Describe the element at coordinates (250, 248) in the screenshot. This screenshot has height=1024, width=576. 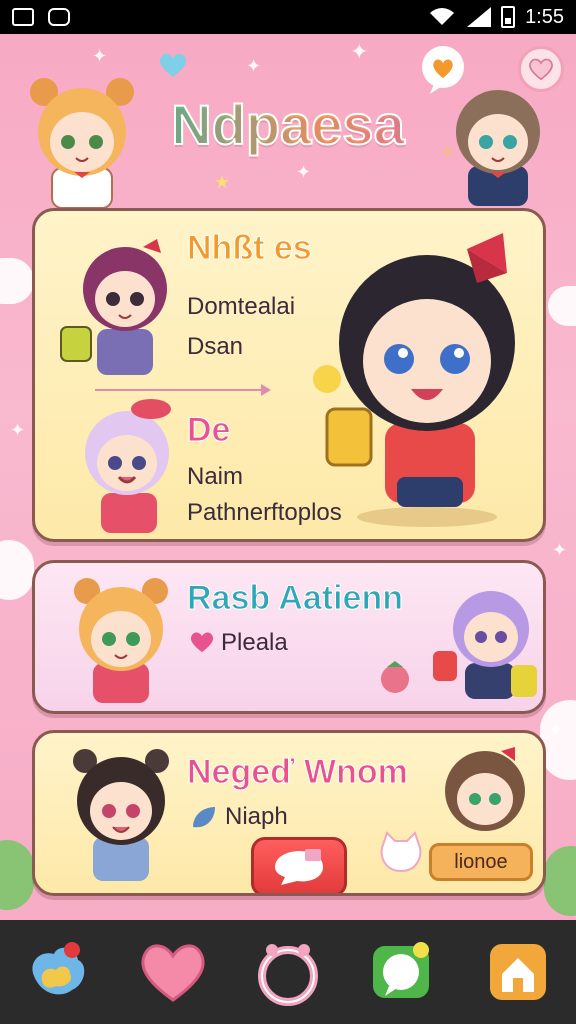
I see `card1-heading: Nhßt es` at that location.